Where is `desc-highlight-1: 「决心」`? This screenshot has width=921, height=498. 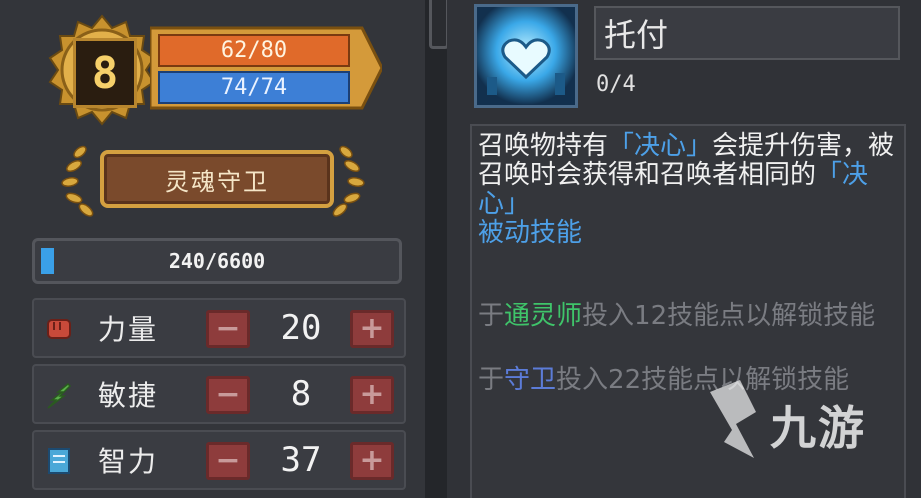 desc-highlight-1: 「决心」 is located at coordinates (660, 146).